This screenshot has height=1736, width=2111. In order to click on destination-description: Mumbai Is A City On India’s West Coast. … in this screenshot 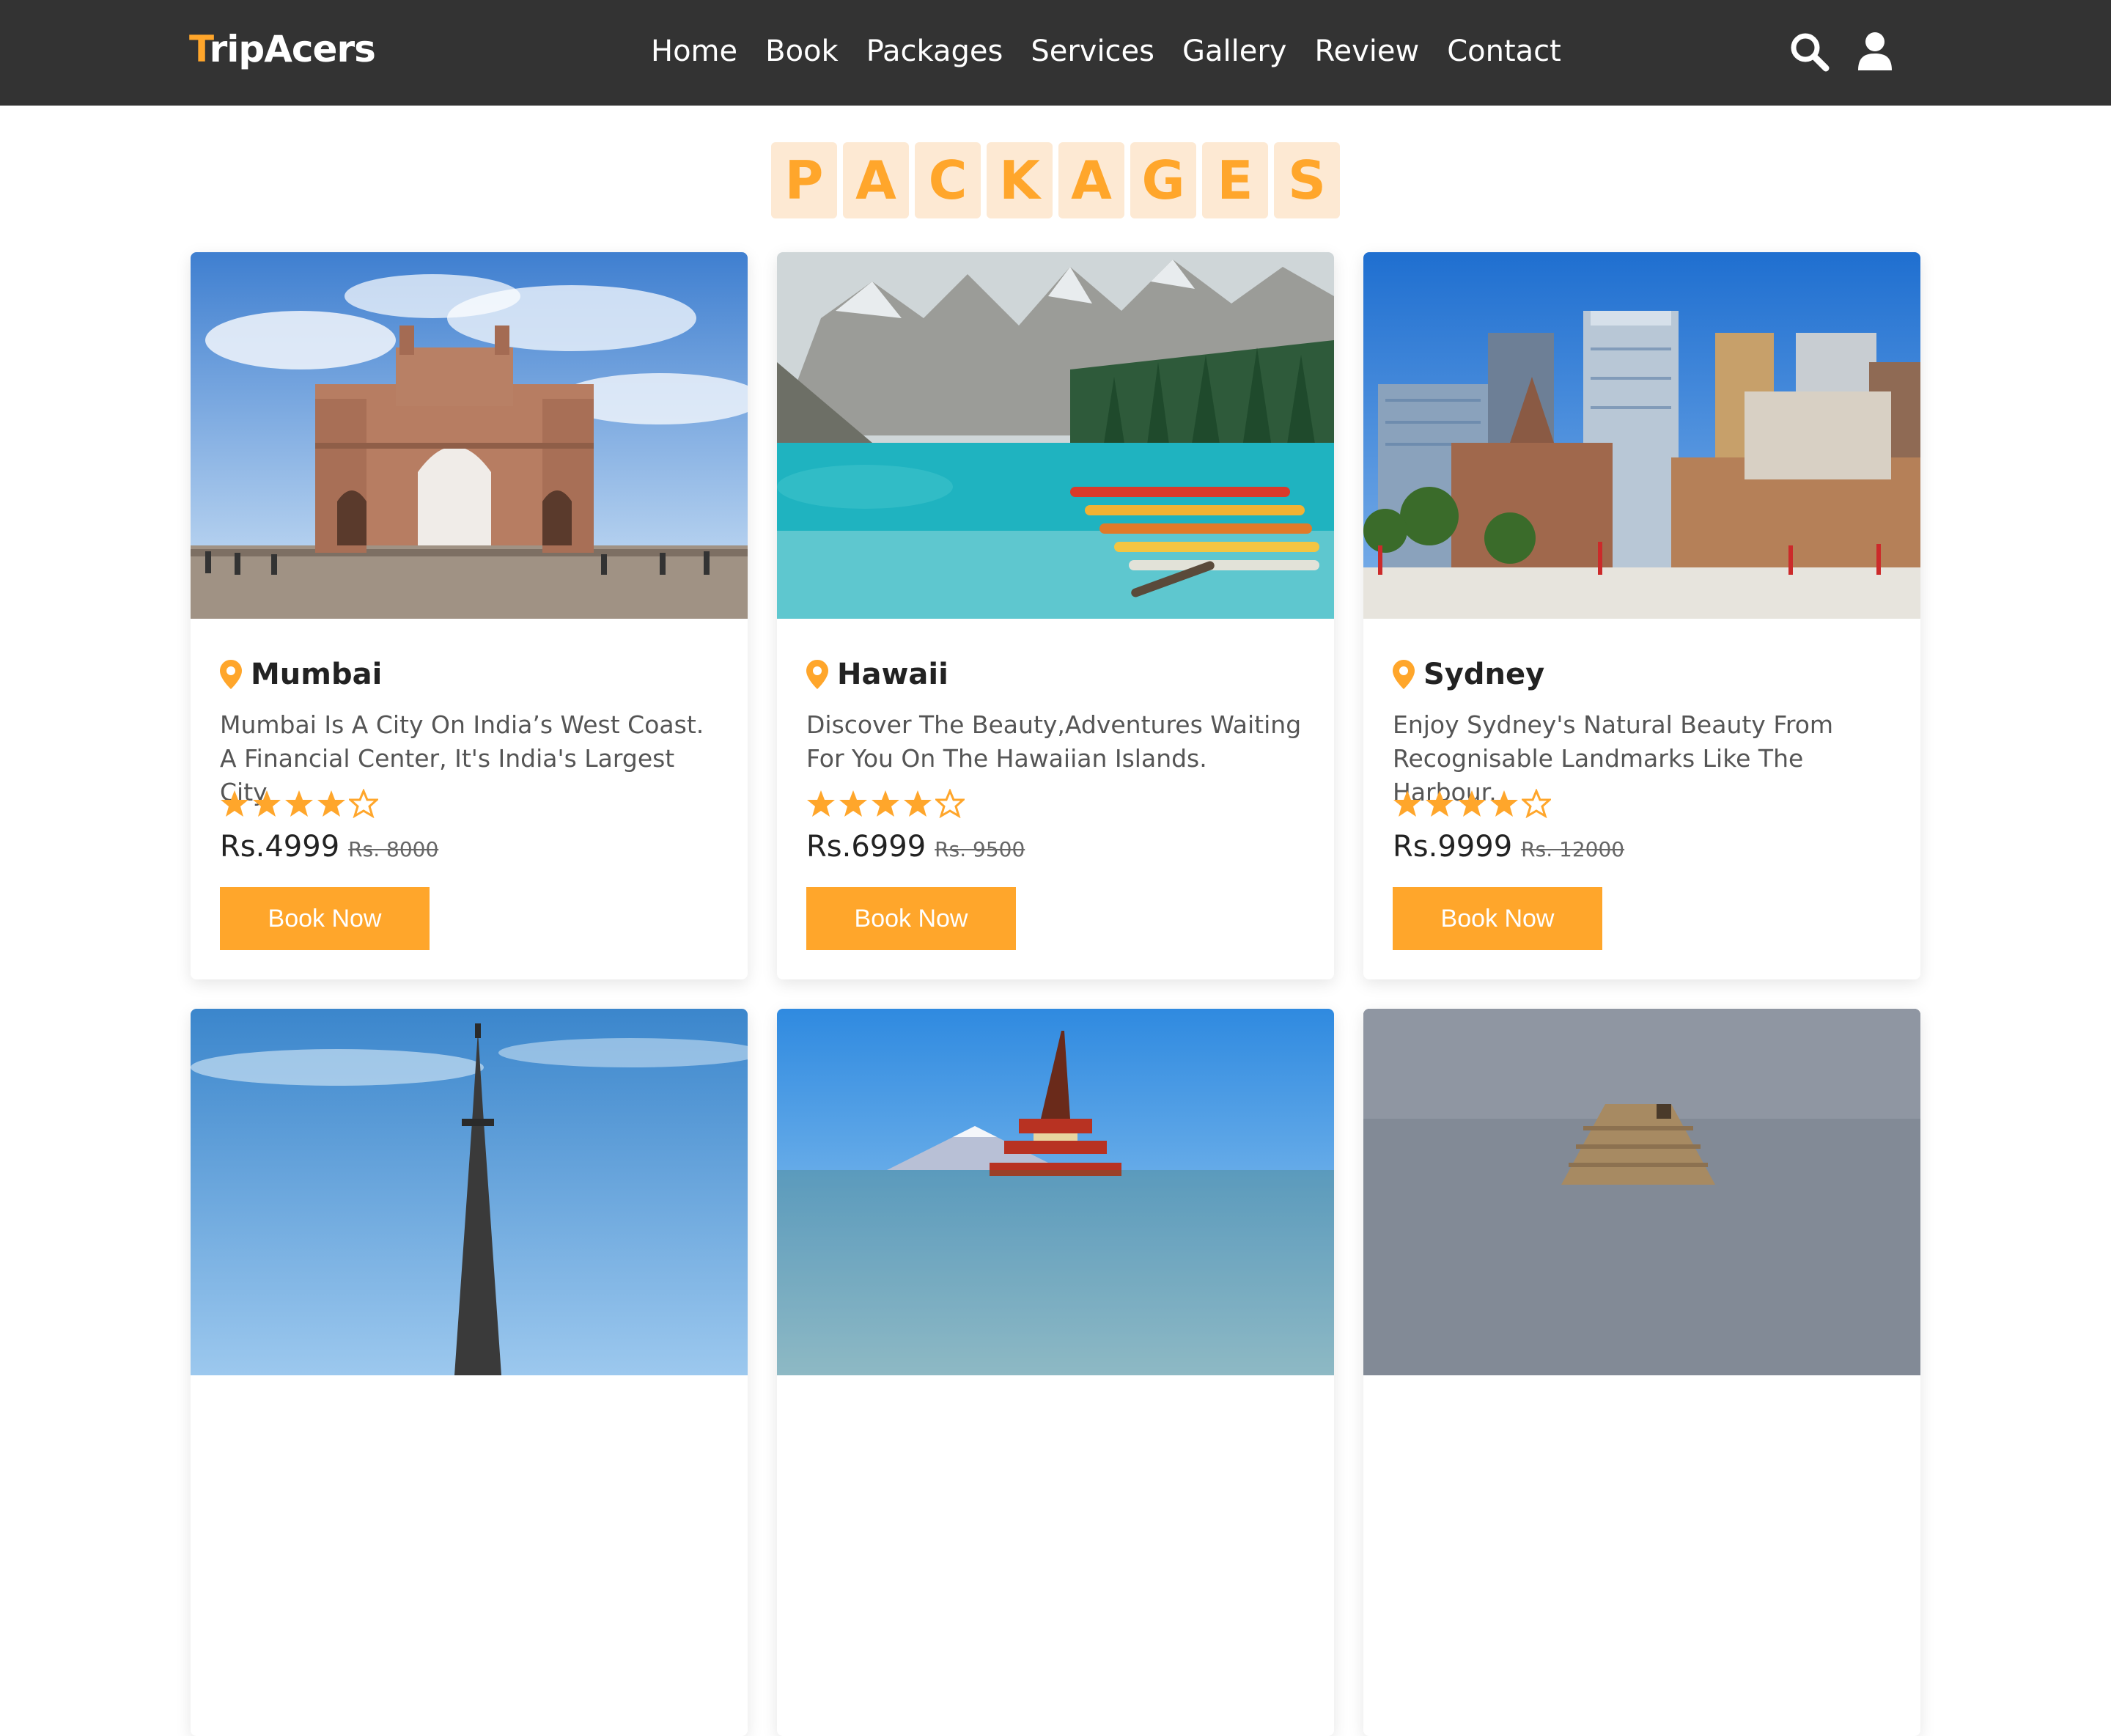, I will do `click(462, 758)`.